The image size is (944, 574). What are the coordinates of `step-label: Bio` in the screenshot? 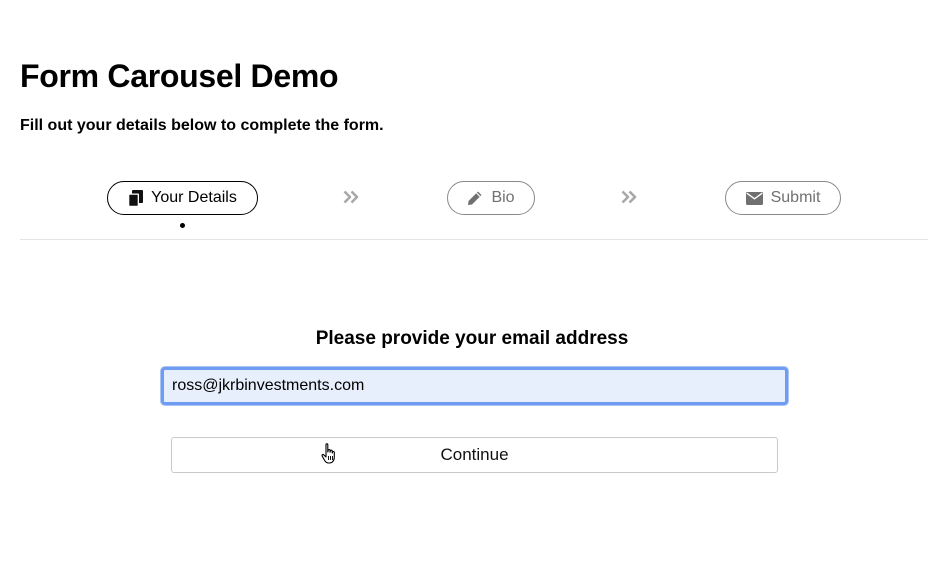 It's located at (503, 197).